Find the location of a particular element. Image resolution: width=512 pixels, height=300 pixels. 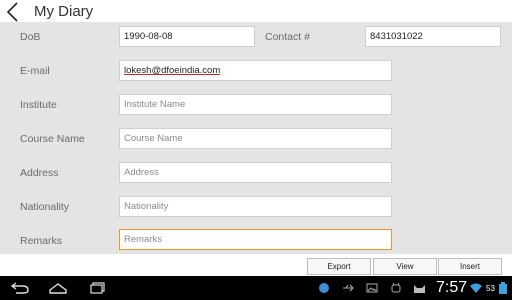

recent-apps-icon is located at coordinates (98, 288).